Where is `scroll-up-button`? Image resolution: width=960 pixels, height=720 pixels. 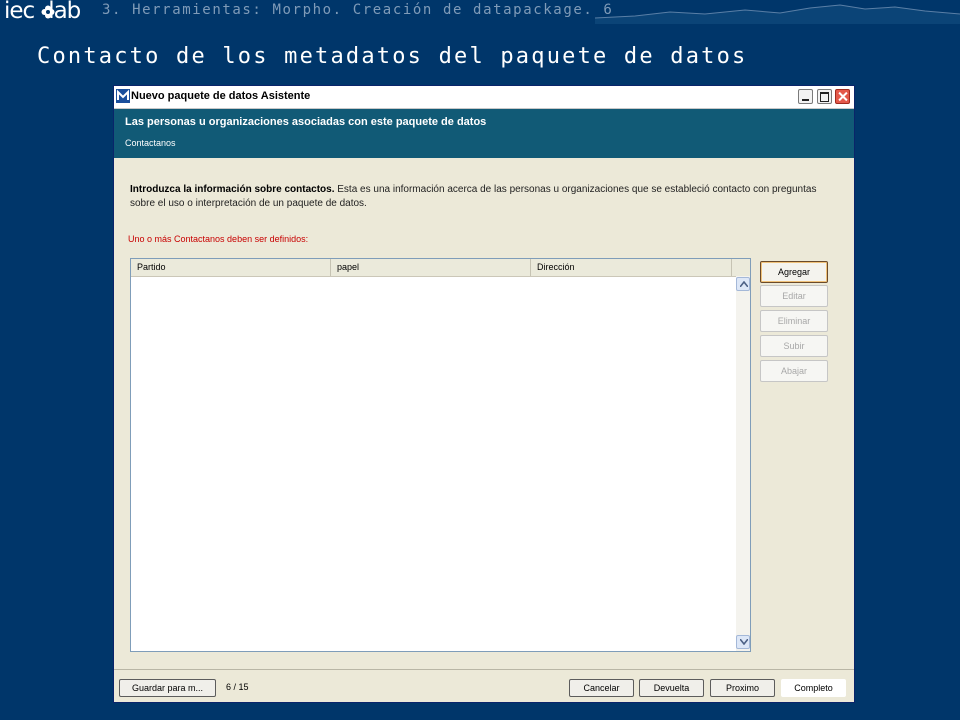
scroll-up-button is located at coordinates (743, 284).